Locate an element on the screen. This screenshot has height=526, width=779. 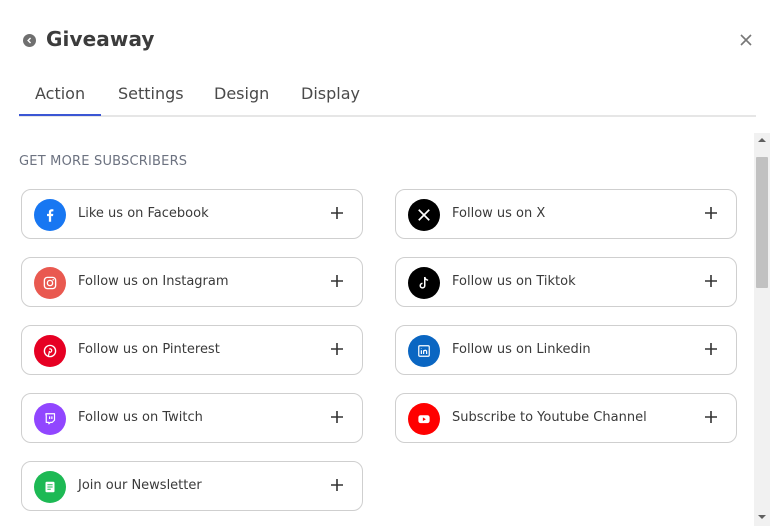
tab-bar: Action Settings Design Display is located at coordinates (387, 98).